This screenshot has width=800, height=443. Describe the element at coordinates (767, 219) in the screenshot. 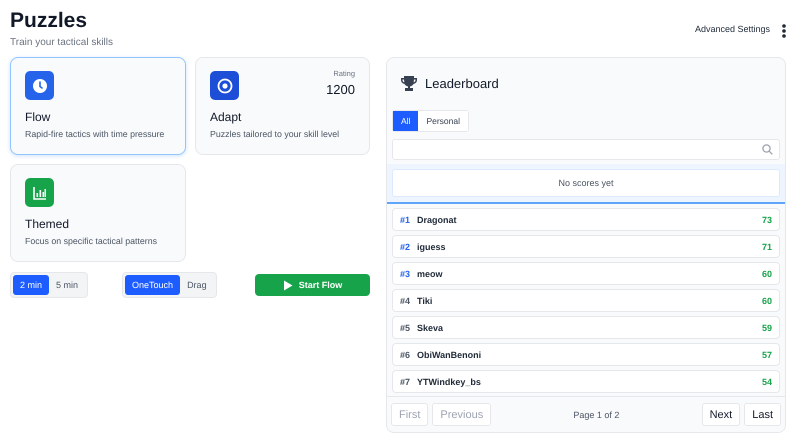

I see `player-score: 73` at that location.